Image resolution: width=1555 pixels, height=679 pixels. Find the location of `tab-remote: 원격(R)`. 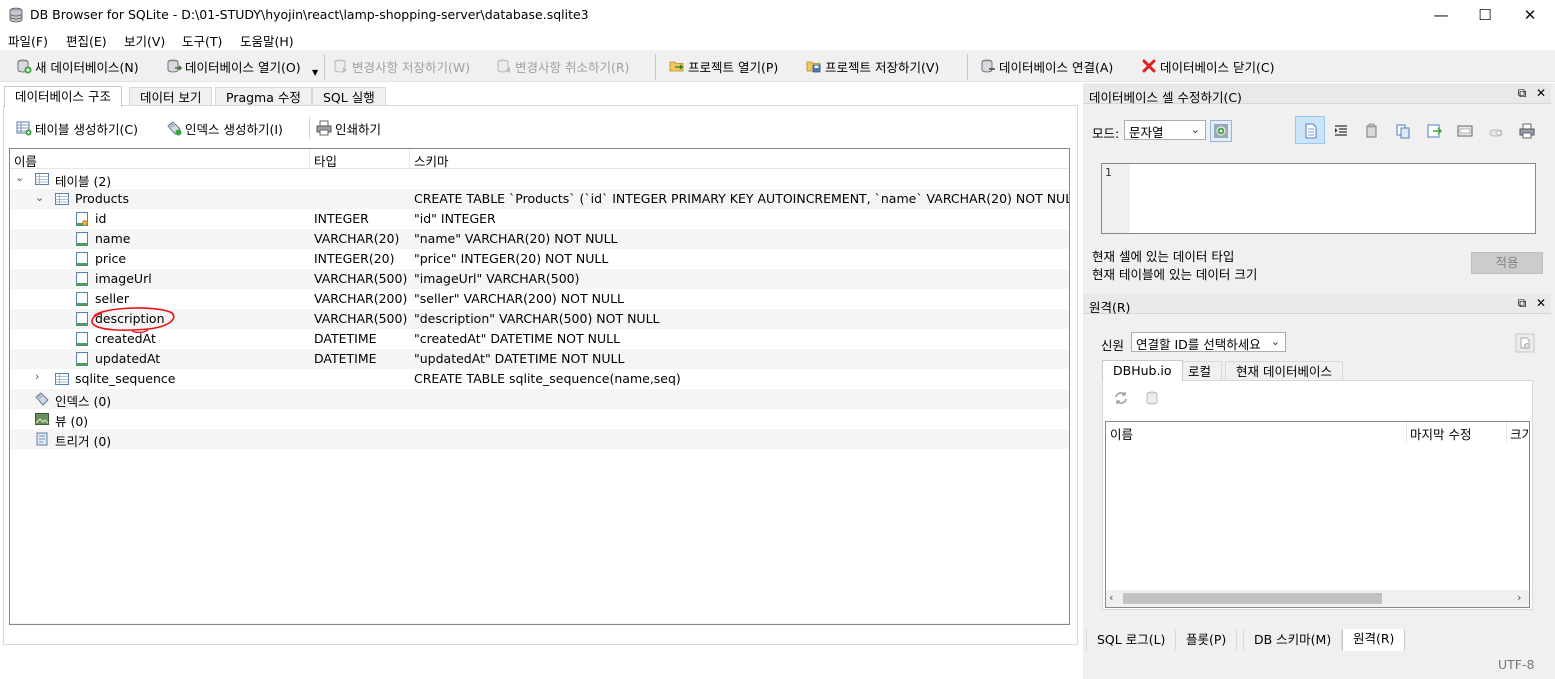

tab-remote: 원격(R) is located at coordinates (1374, 640).